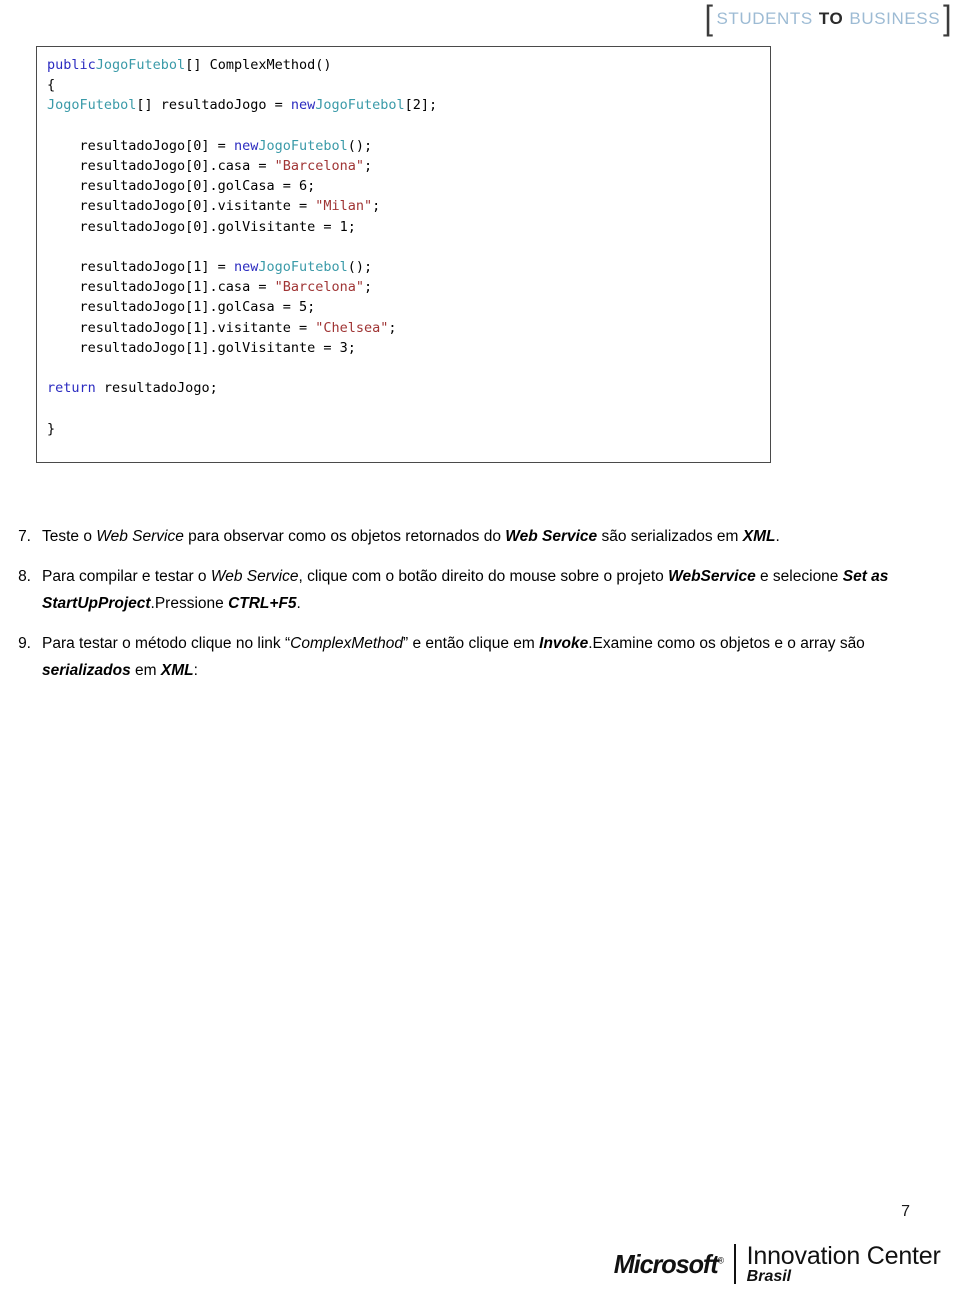  I want to click on code-line: resultadoJogo[1].golVisitante = 3;, so click(408, 348).